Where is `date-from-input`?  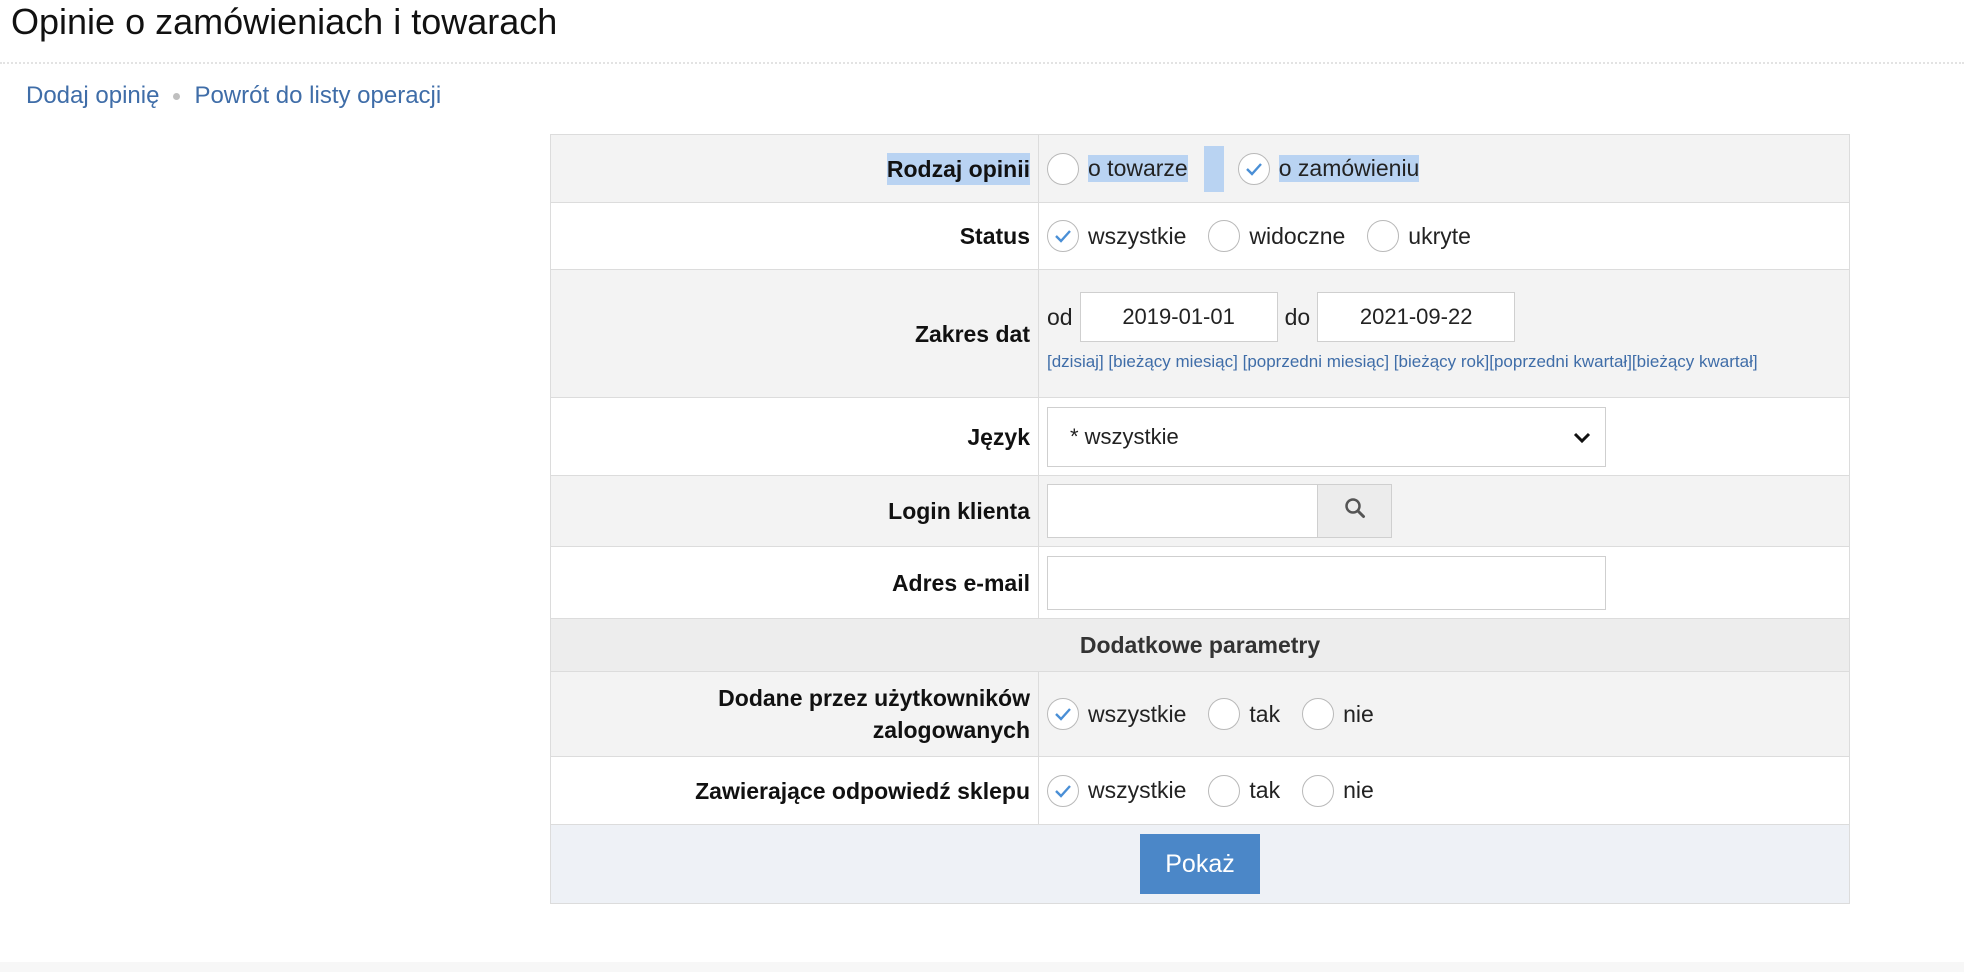 date-from-input is located at coordinates (1178, 317).